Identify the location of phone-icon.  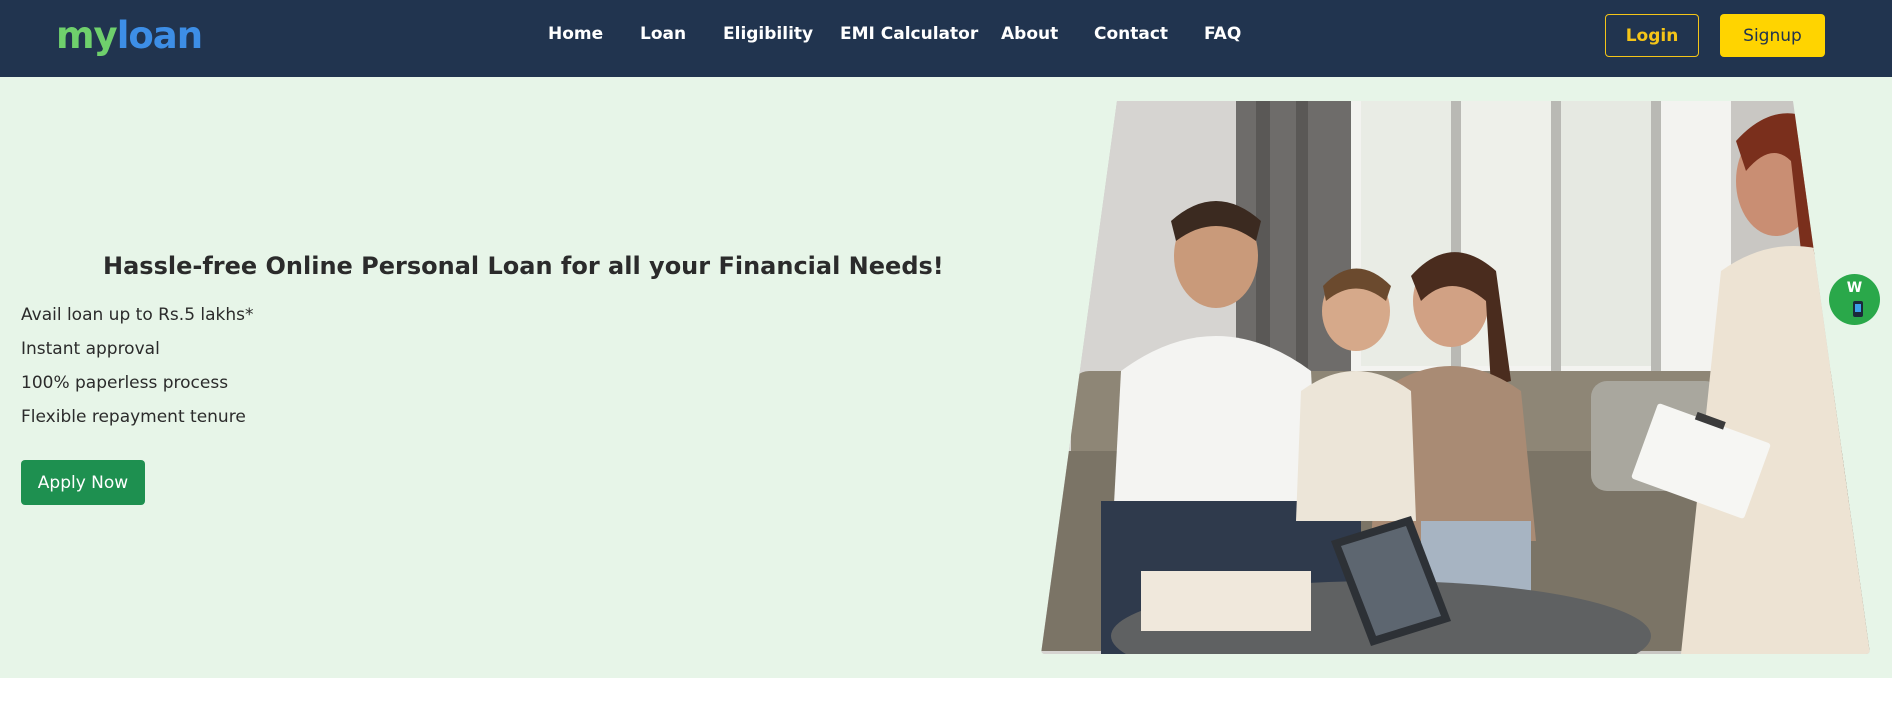
(1858, 309).